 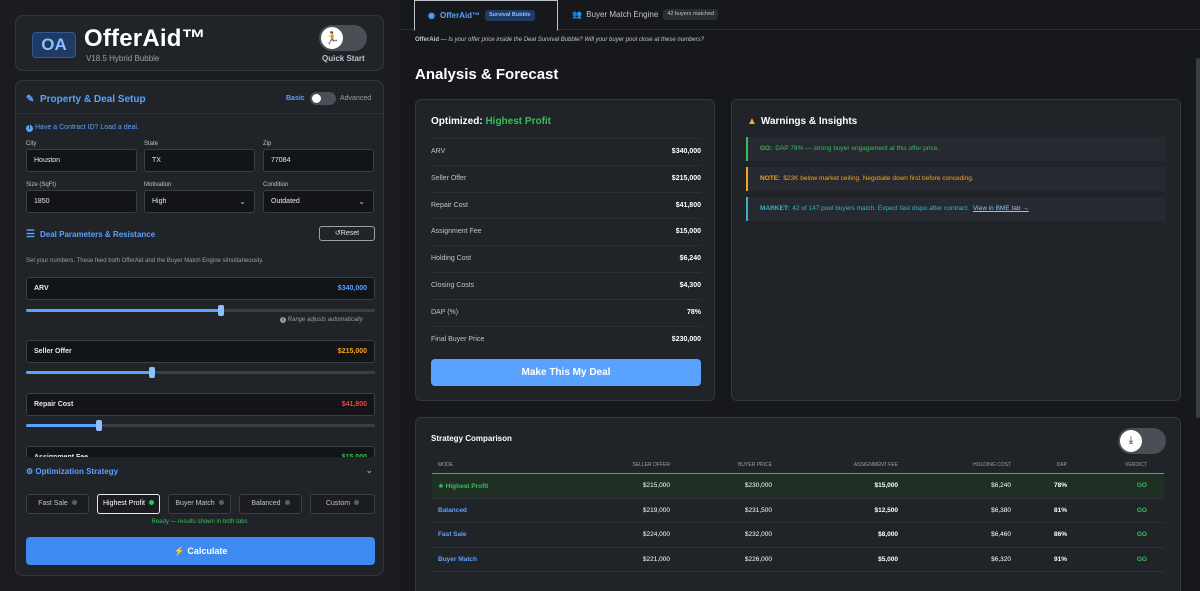 What do you see at coordinates (195, 503) in the screenshot?
I see `strategy-label: Buyer Match` at bounding box center [195, 503].